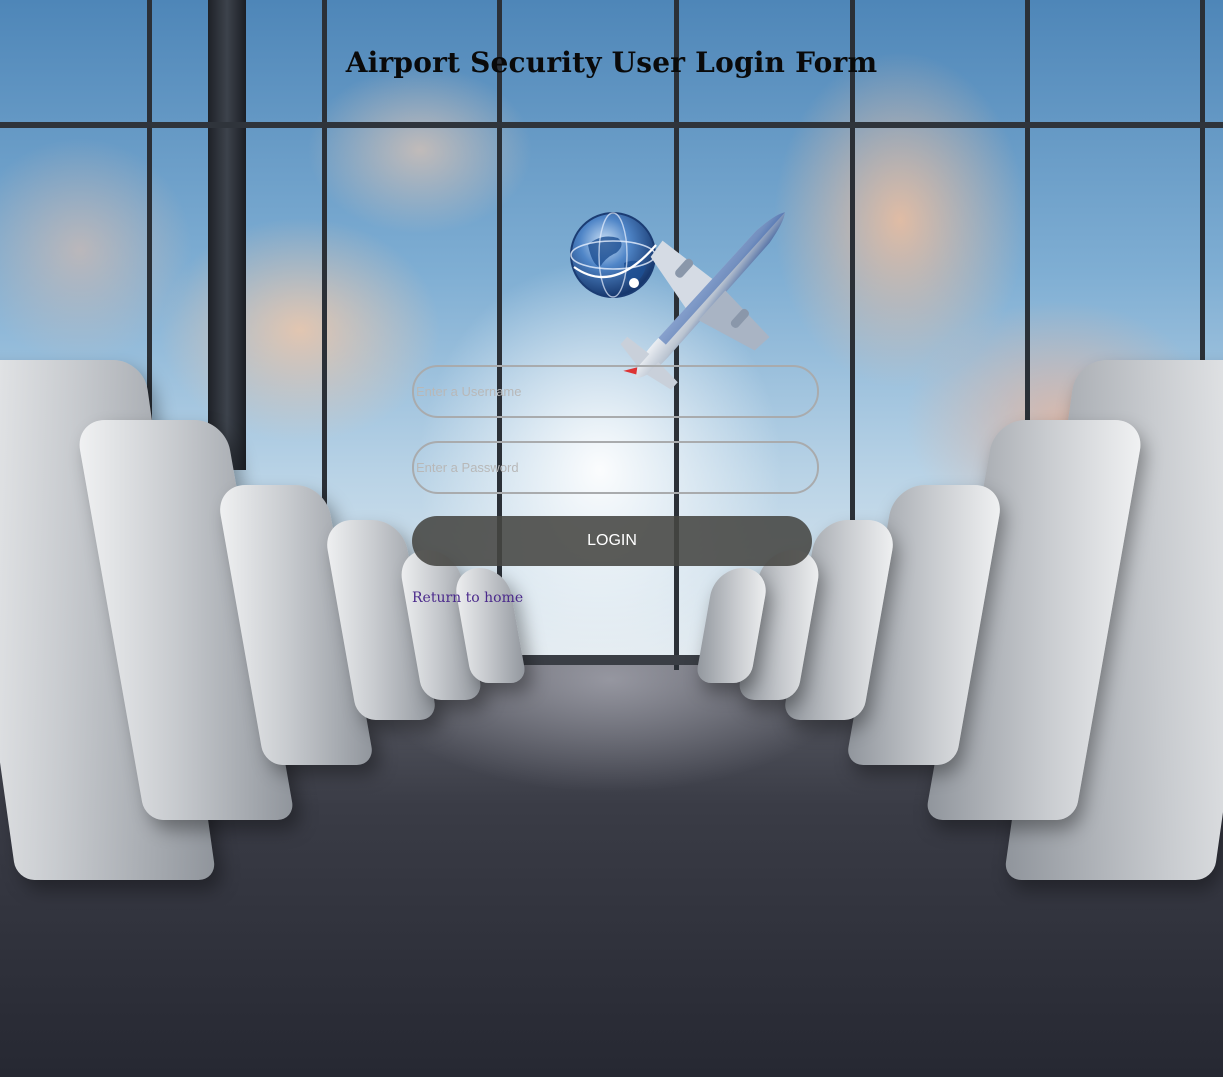  I want to click on password-input, so click(615, 467).